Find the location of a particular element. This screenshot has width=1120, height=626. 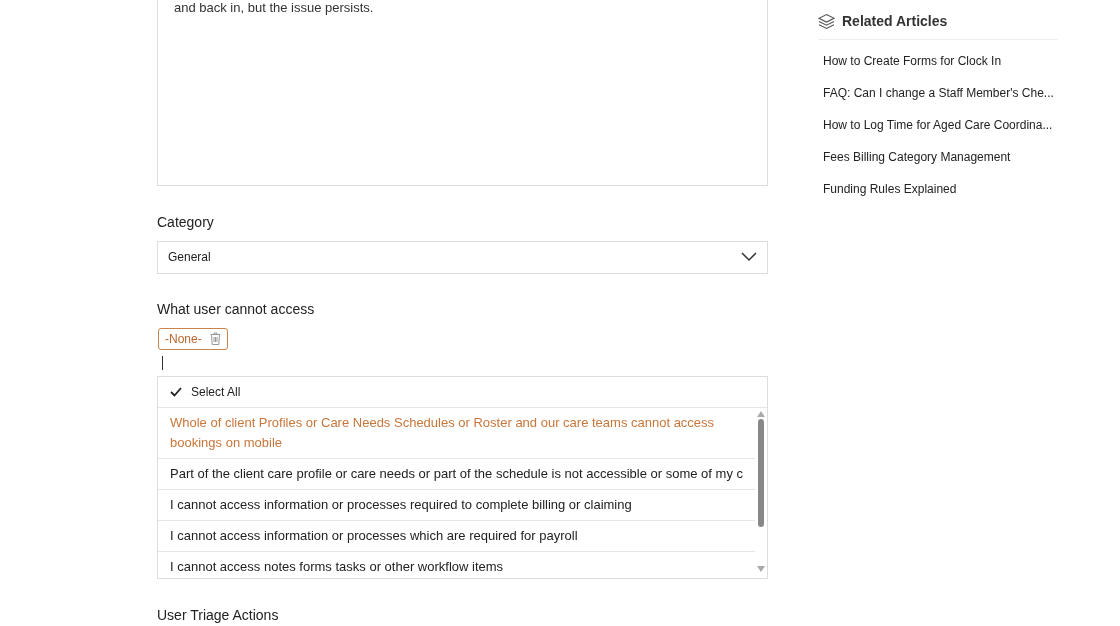

article-link: Fees Billing Category Management is located at coordinates (917, 157).